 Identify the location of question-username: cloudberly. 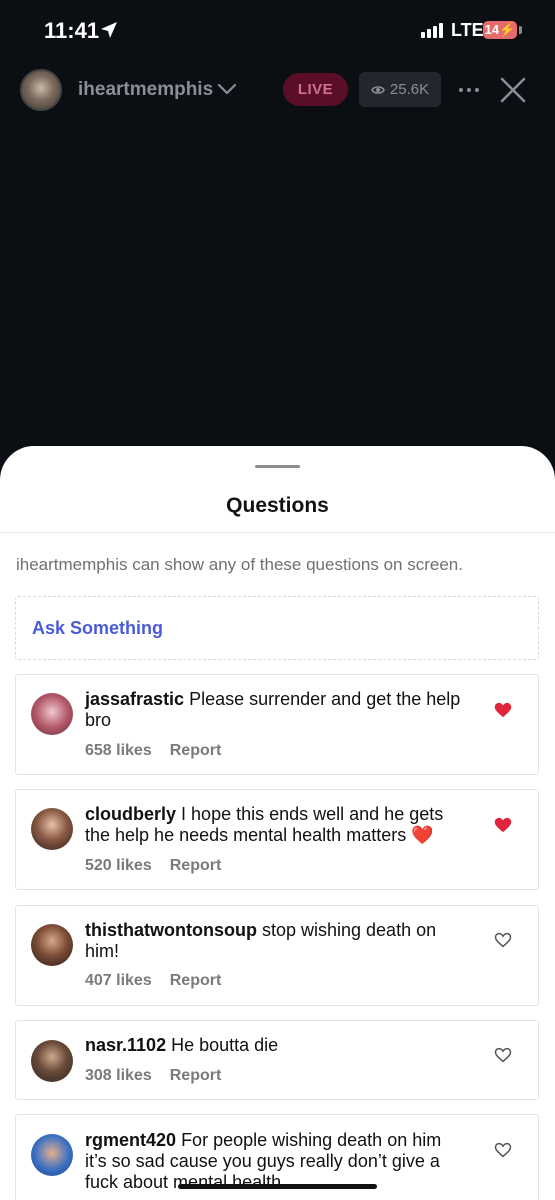
(130, 814).